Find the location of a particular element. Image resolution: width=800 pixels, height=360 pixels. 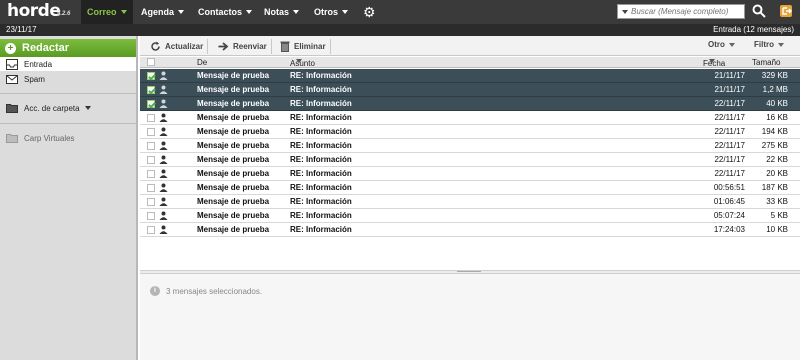

row-size: 33 KB is located at coordinates (777, 201).